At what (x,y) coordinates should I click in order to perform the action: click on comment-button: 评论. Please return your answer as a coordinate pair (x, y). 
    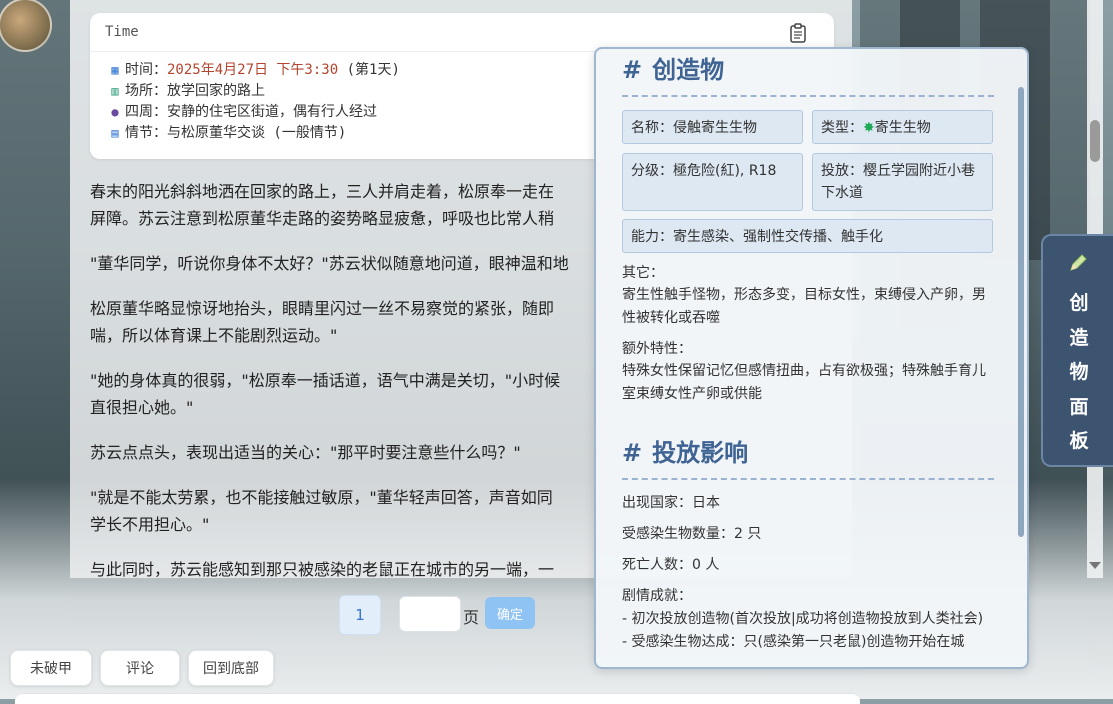
    Looking at the image, I should click on (140, 668).